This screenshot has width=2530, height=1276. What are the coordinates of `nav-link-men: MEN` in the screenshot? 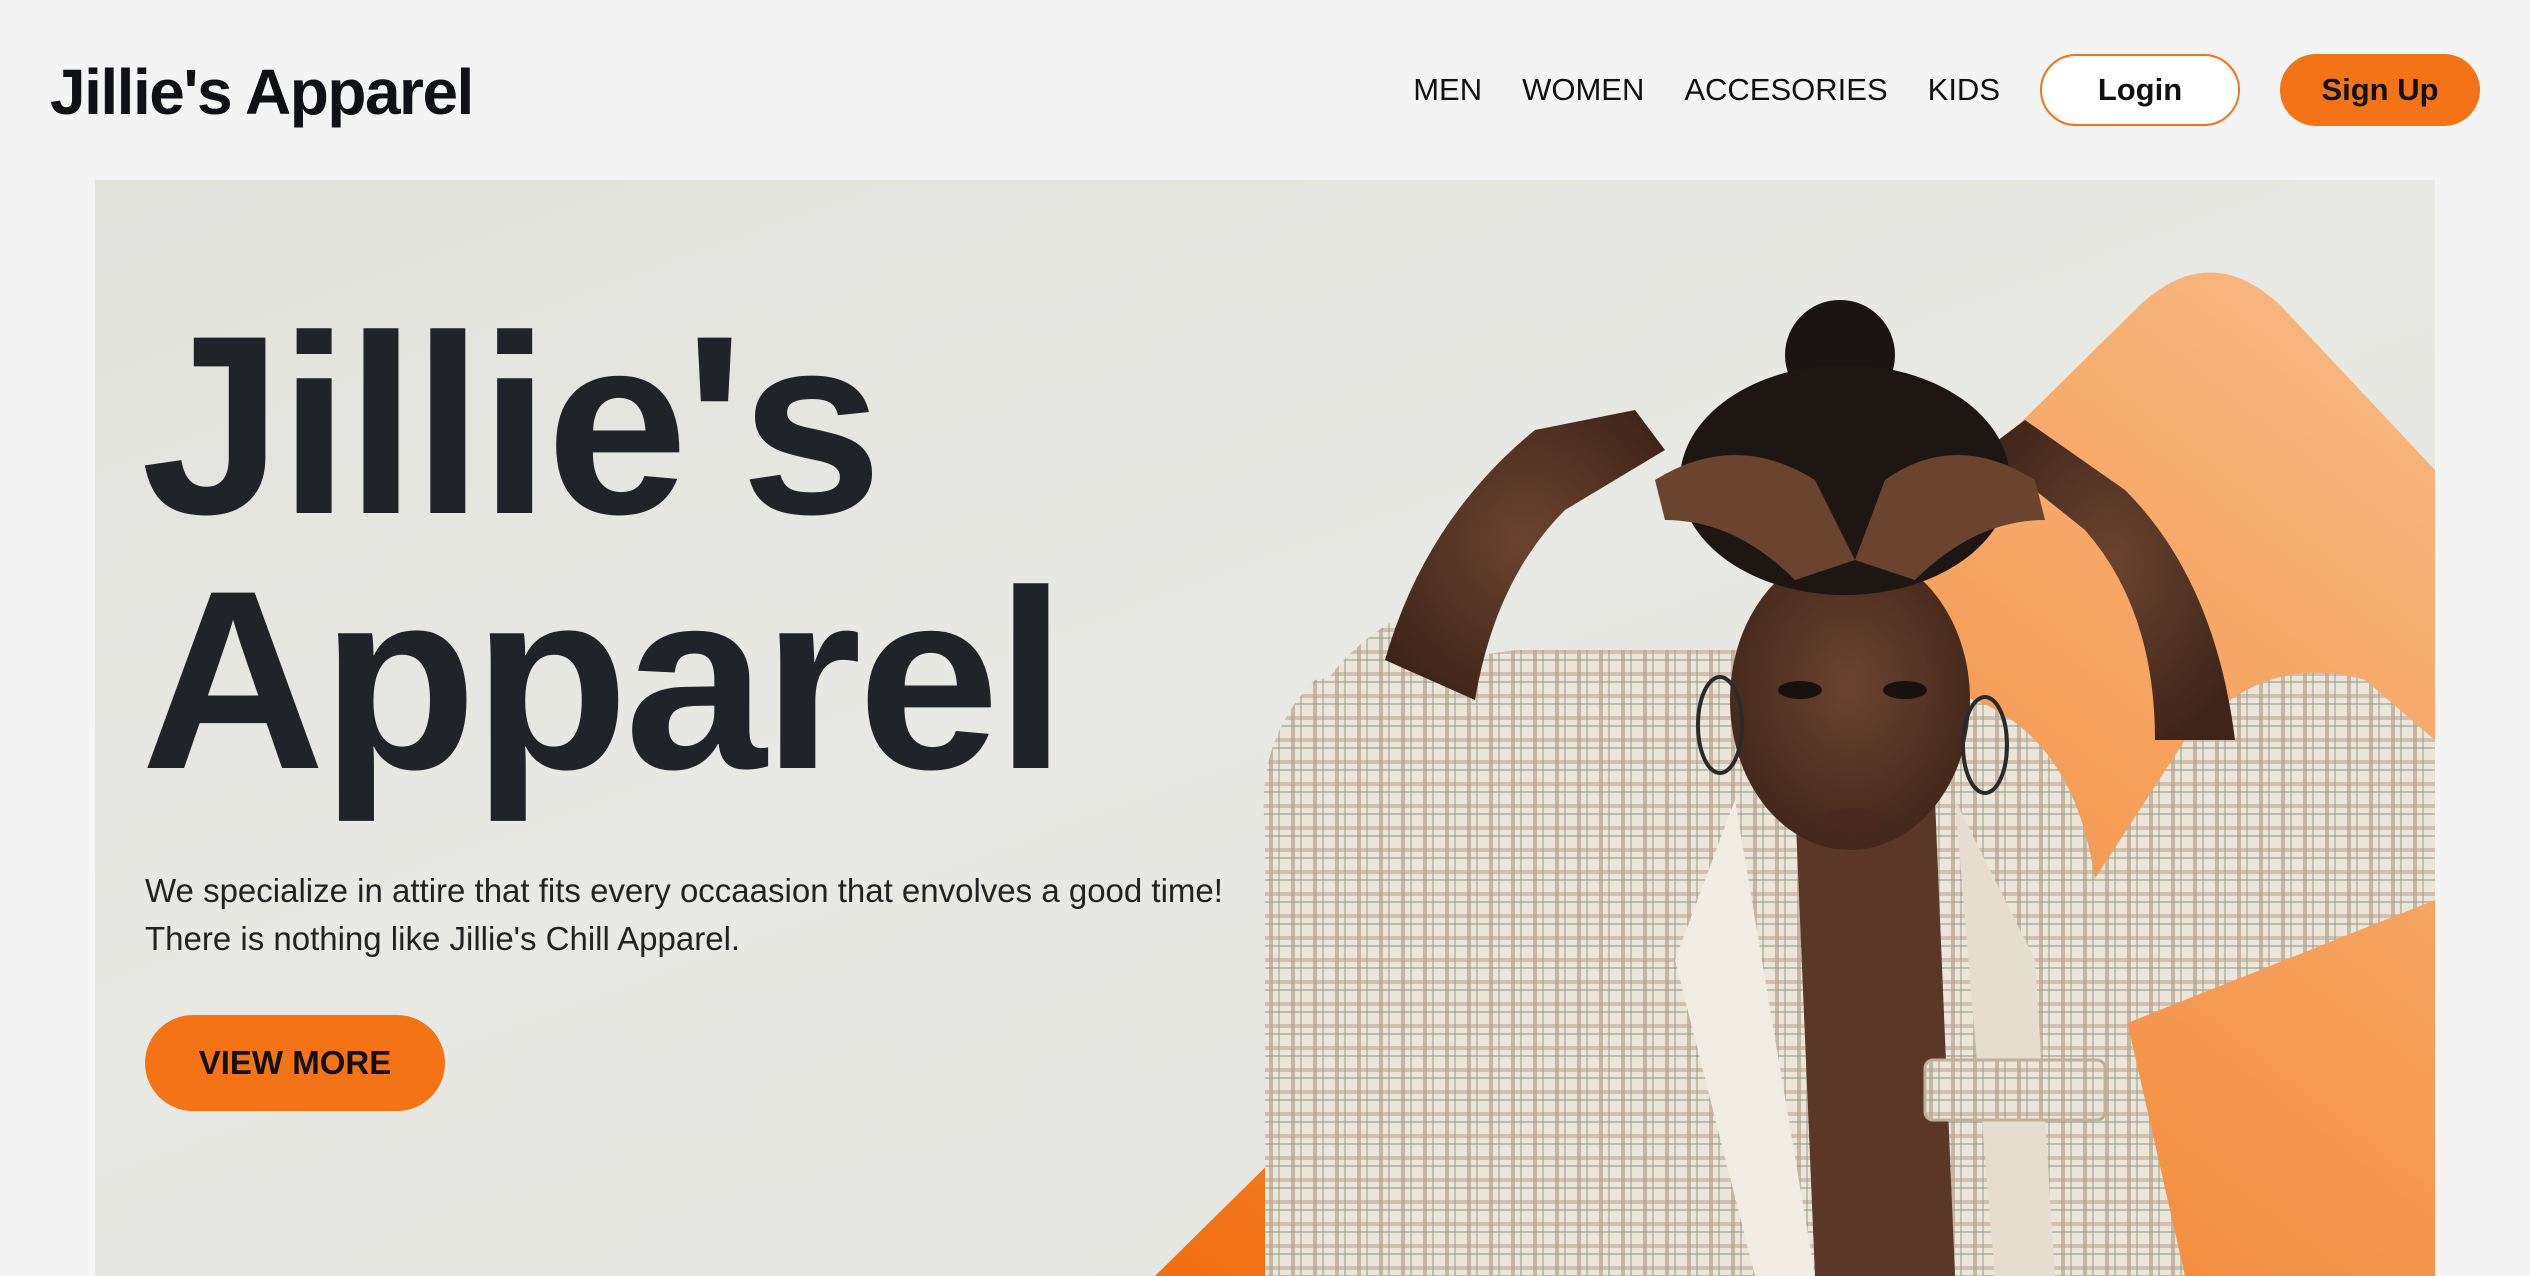 It's located at (1447, 90).